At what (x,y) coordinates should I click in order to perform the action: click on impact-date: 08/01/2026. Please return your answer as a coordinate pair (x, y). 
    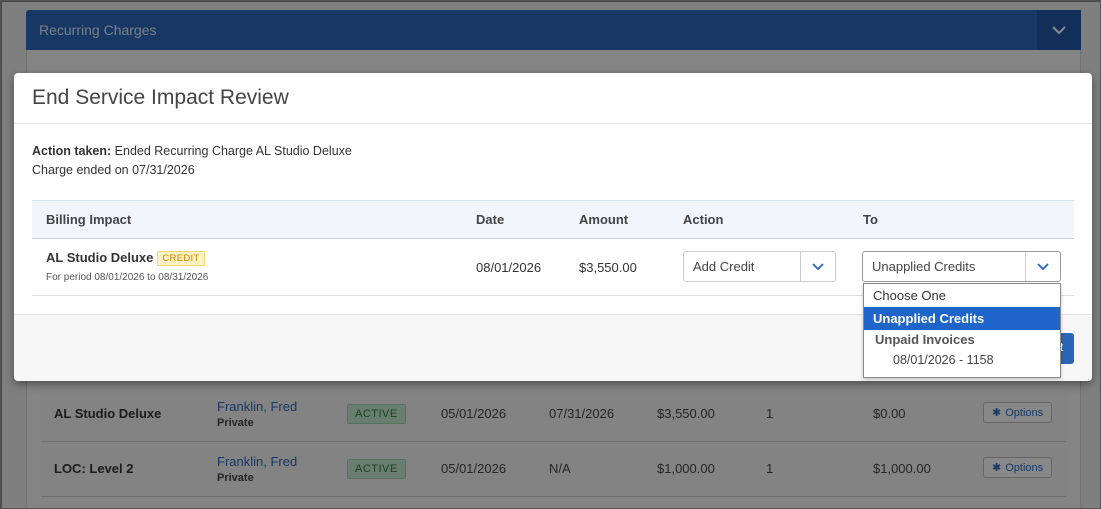
    Looking at the image, I should click on (509, 267).